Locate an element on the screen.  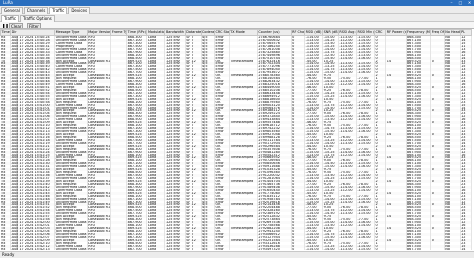
table-cell: -14.00 is located at coordinates (330, 249).